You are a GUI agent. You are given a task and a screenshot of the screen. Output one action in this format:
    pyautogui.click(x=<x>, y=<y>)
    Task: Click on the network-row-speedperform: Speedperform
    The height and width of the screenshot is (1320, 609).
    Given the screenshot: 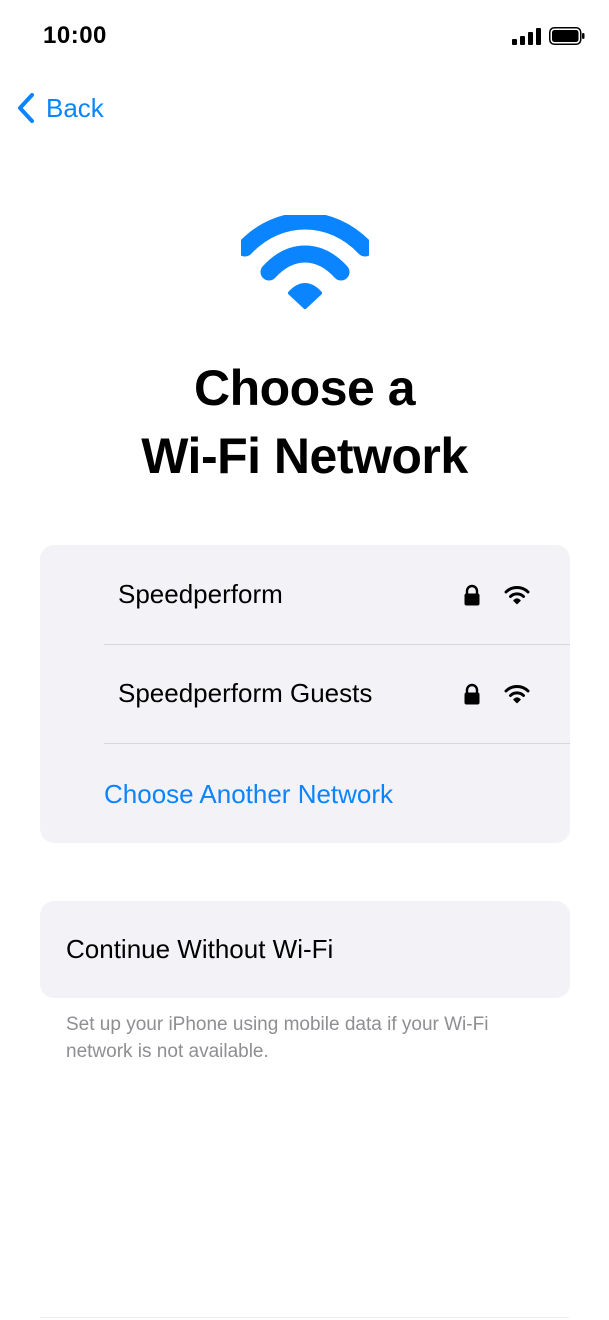 What is the action you would take?
    pyautogui.click(x=337, y=595)
    